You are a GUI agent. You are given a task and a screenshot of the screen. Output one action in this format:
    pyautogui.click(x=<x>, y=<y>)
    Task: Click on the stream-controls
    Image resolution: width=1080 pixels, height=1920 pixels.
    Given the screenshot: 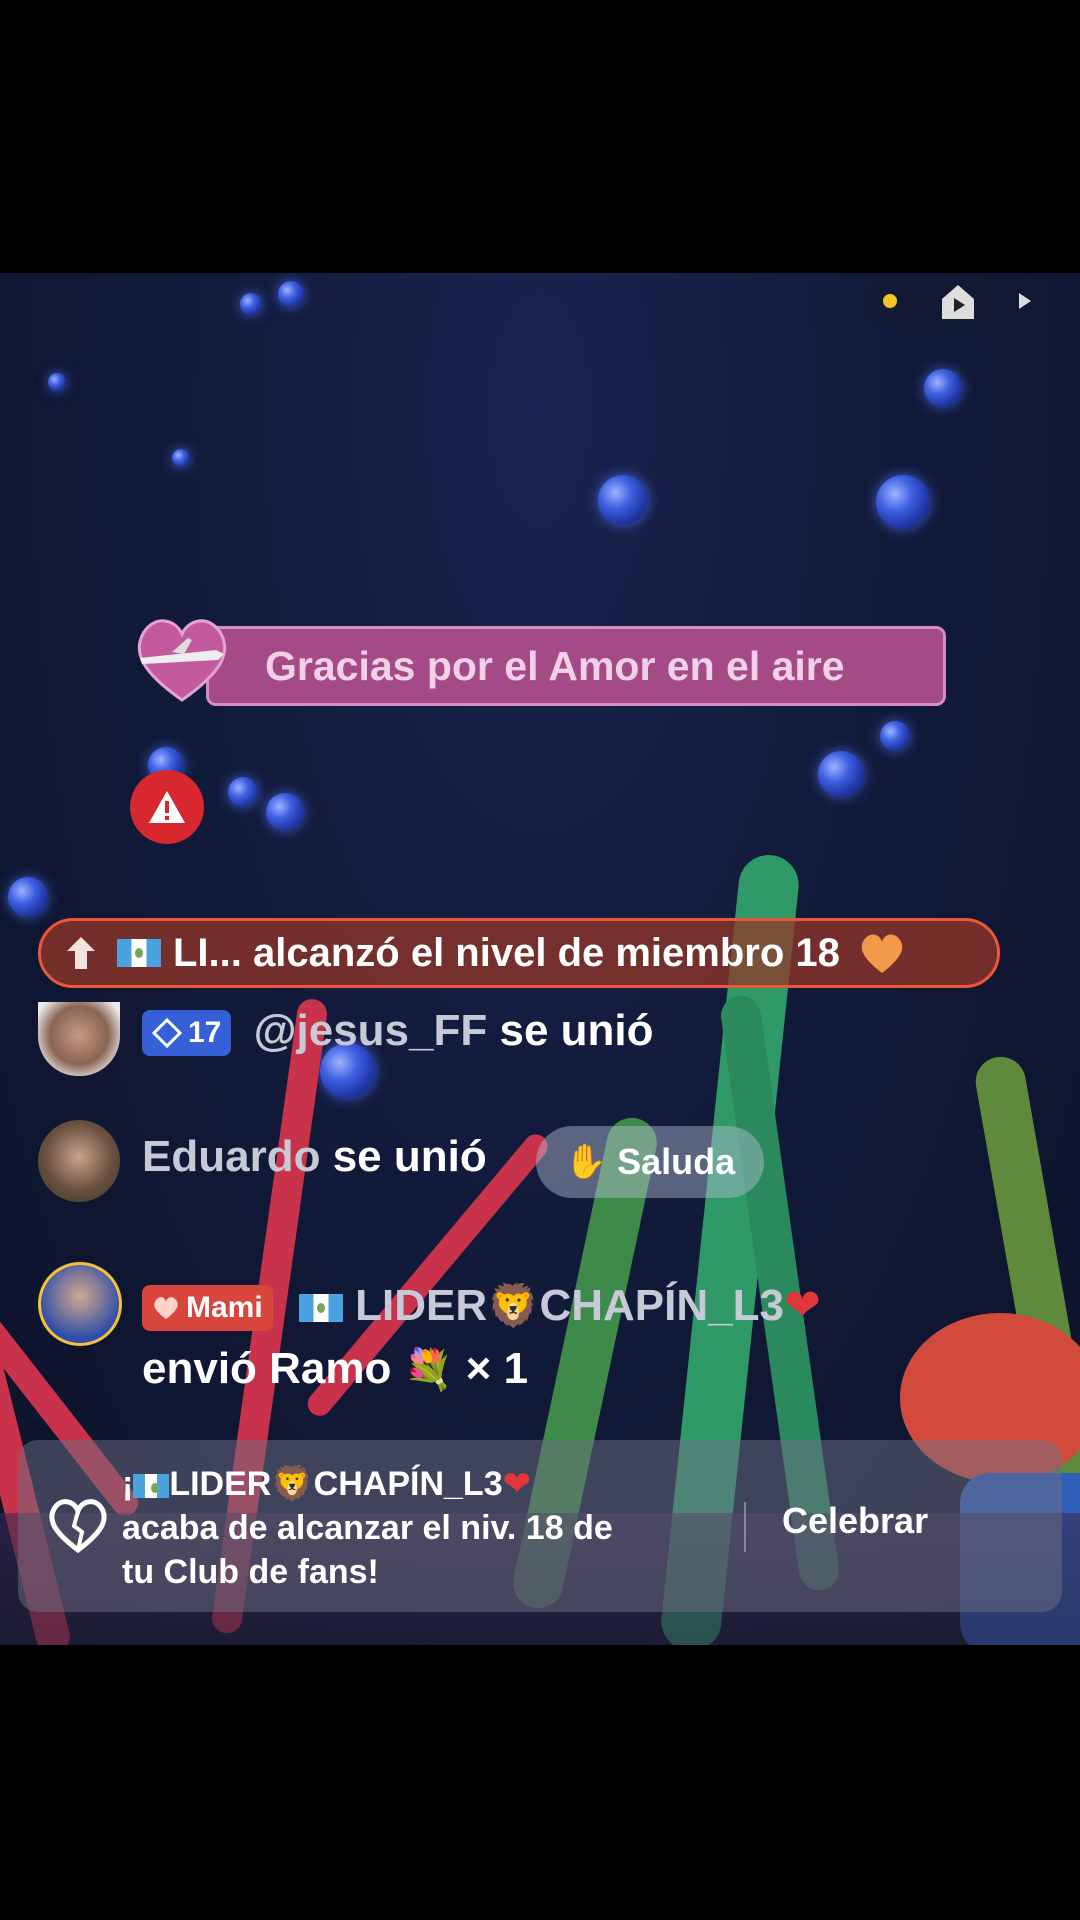 What is the action you would take?
    pyautogui.click(x=957, y=301)
    